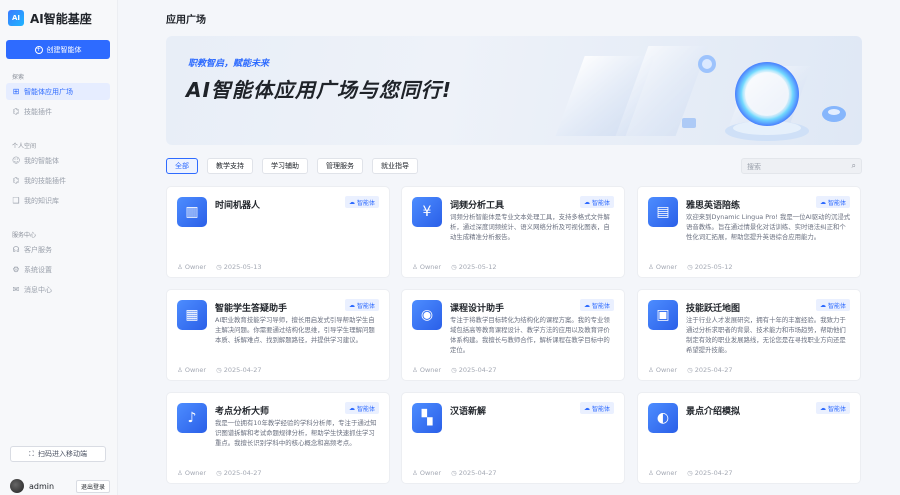  Describe the element at coordinates (285, 166) in the screenshot. I see `tab-learning-aid: 学习辅助` at that location.